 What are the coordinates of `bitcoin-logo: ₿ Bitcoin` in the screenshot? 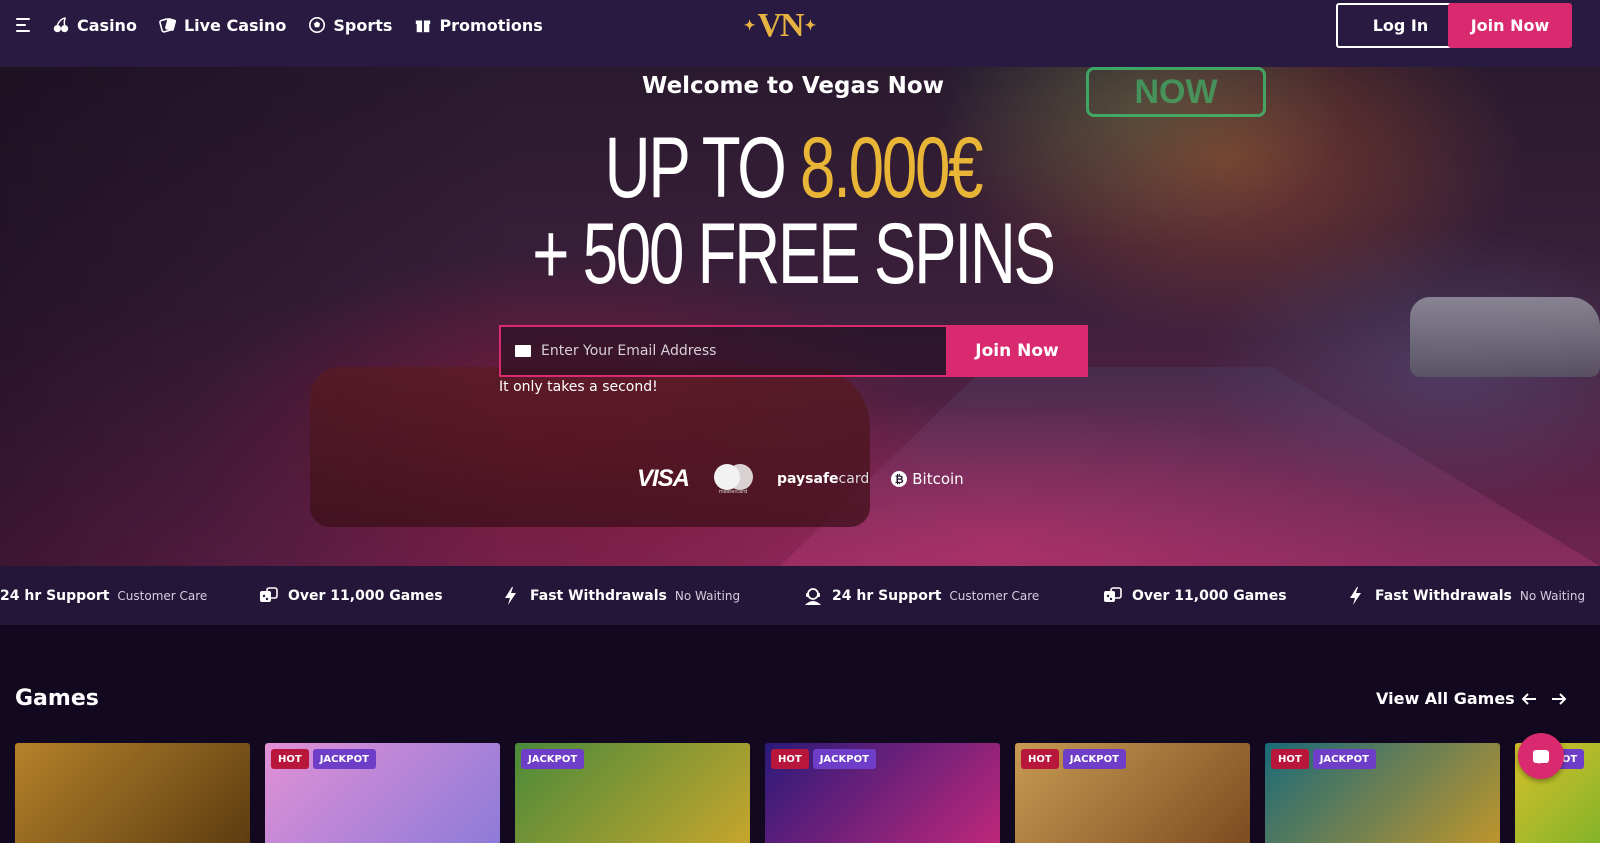 It's located at (927, 479).